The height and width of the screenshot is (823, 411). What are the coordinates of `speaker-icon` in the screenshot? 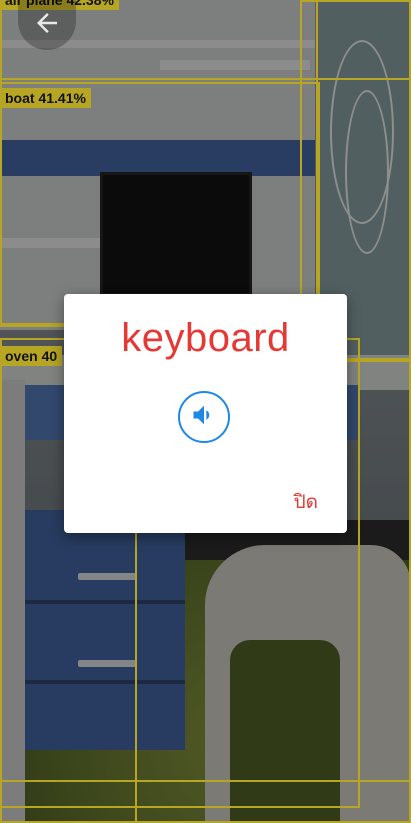 It's located at (204, 417).